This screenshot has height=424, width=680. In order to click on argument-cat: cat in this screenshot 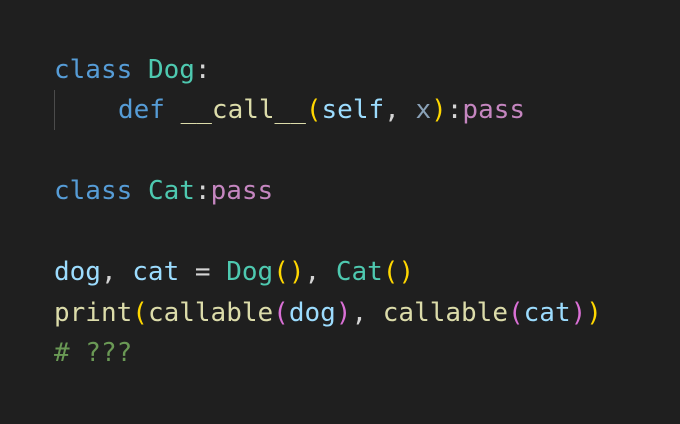, I will do `click(547, 313)`.